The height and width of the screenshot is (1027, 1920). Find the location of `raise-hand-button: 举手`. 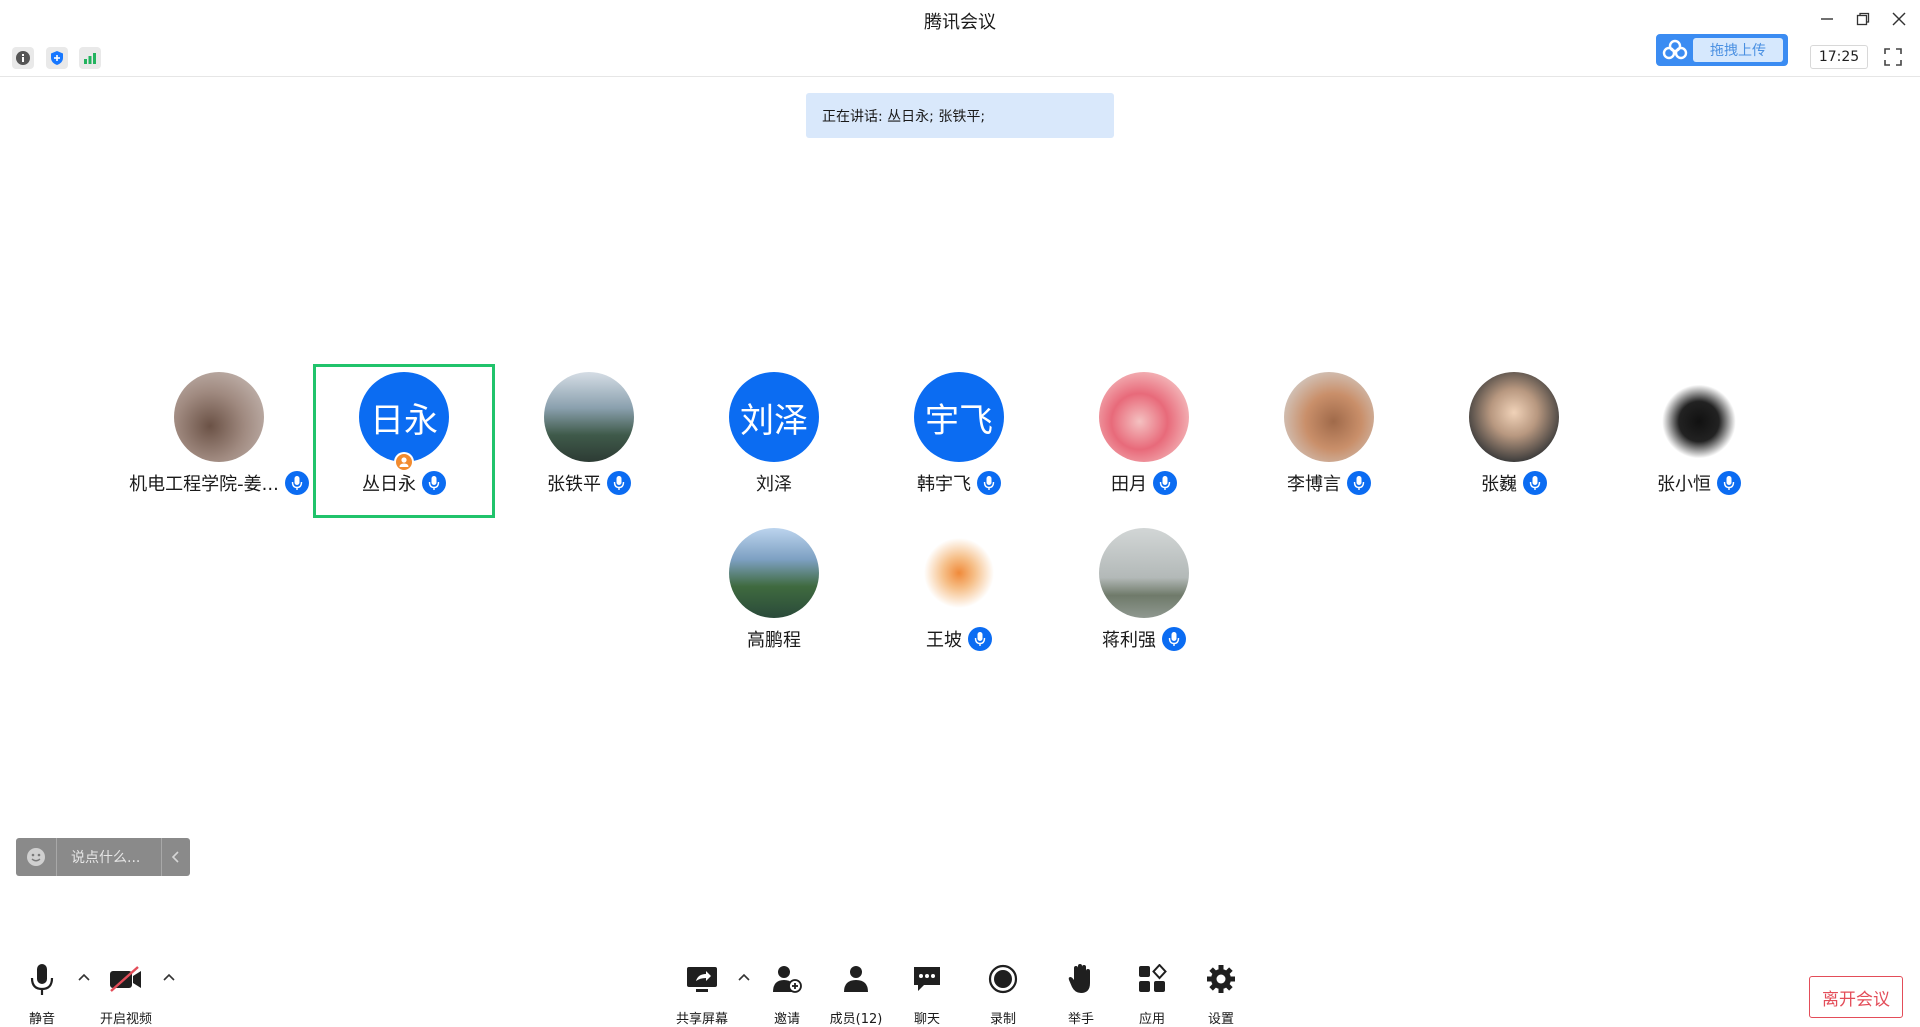

raise-hand-button: 举手 is located at coordinates (1081, 993).